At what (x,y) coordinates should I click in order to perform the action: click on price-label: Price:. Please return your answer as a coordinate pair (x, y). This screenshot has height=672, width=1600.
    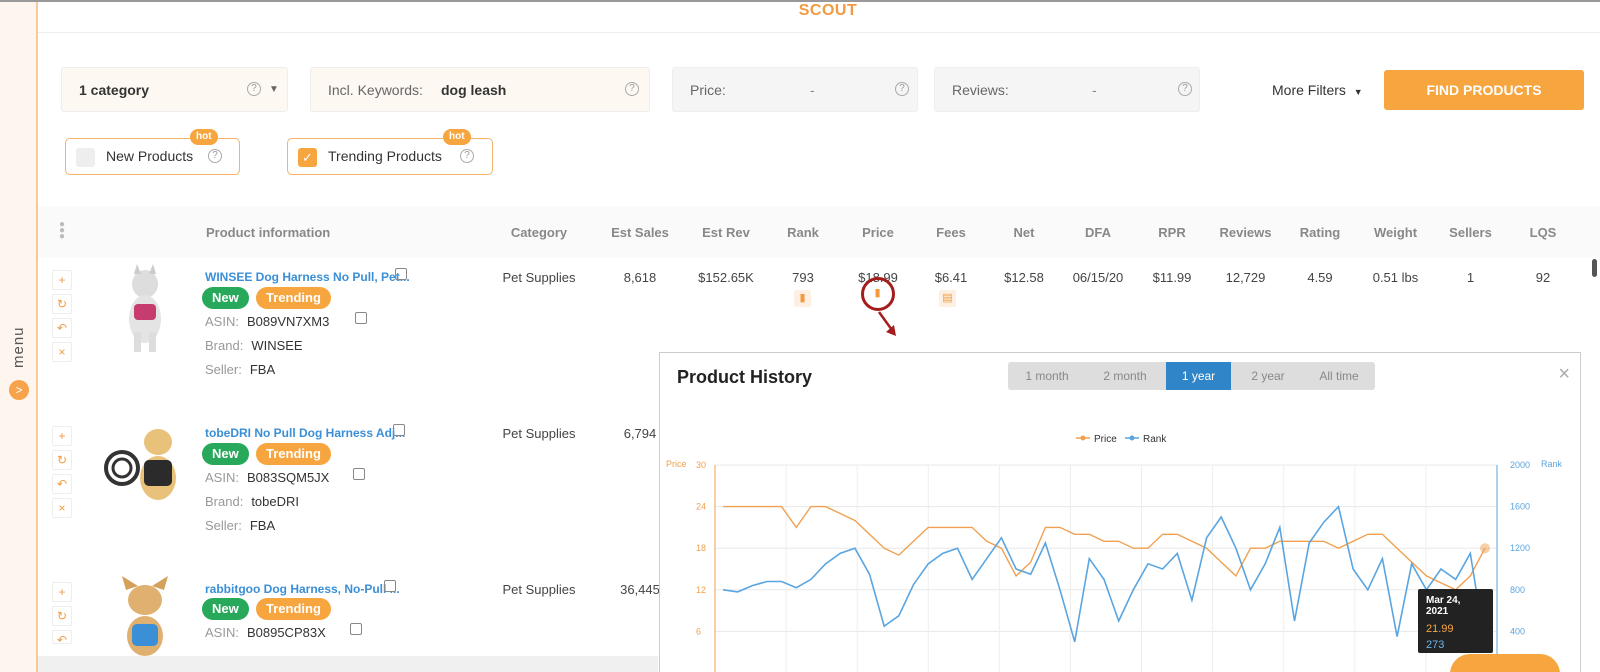
    Looking at the image, I should click on (708, 90).